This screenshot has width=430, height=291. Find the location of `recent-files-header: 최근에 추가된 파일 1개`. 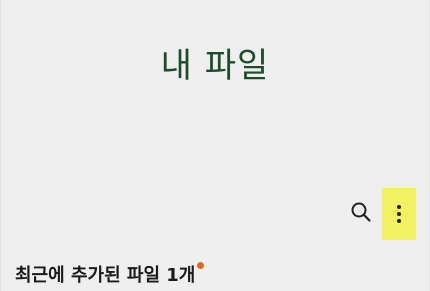

recent-files-header: 최근에 추가된 파일 1개 is located at coordinates (110, 274).